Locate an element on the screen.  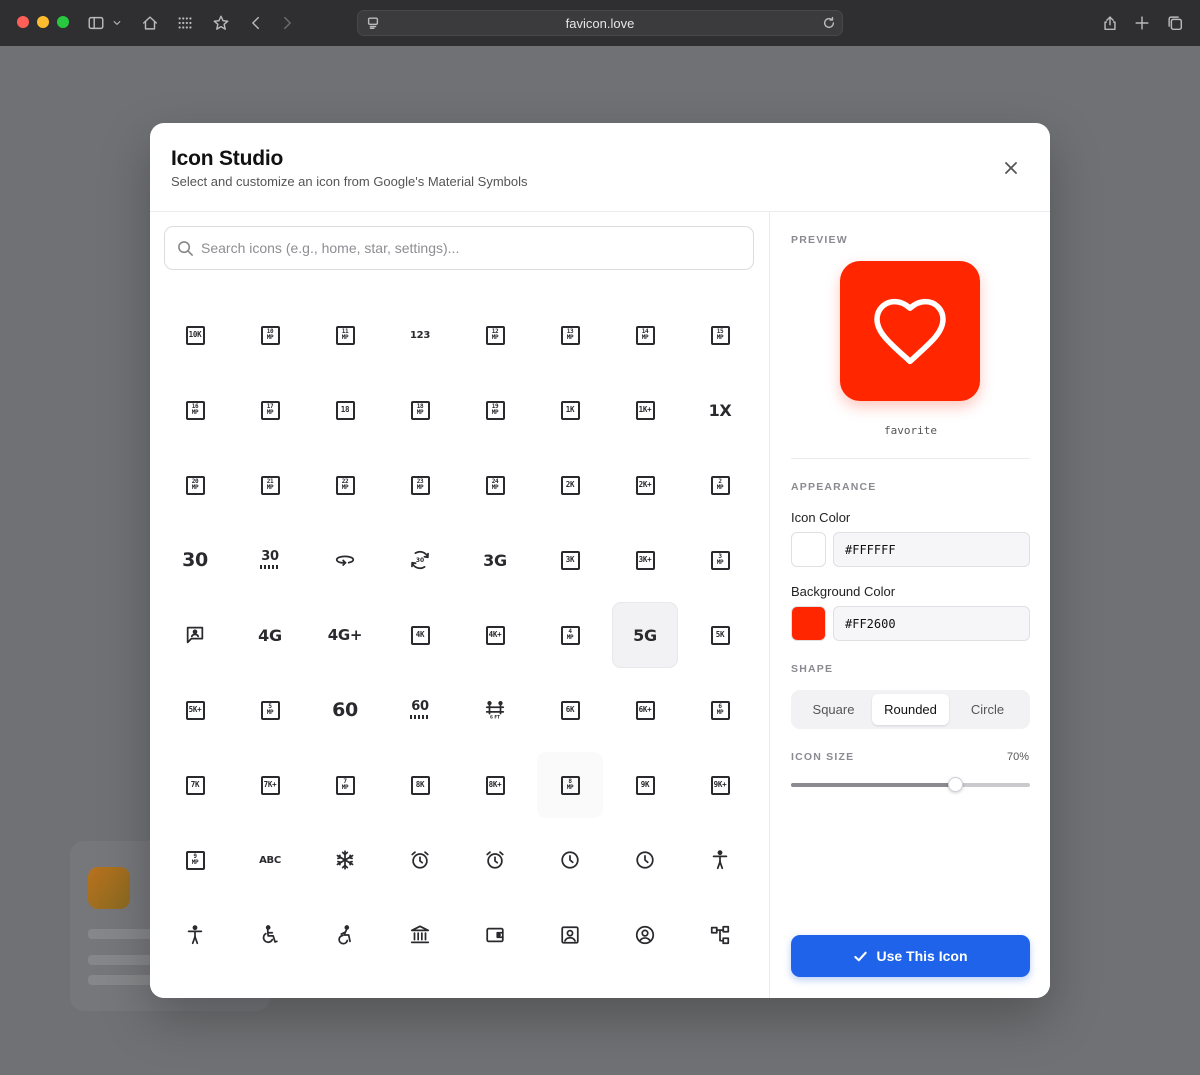
home-icon is located at coordinates (150, 23).